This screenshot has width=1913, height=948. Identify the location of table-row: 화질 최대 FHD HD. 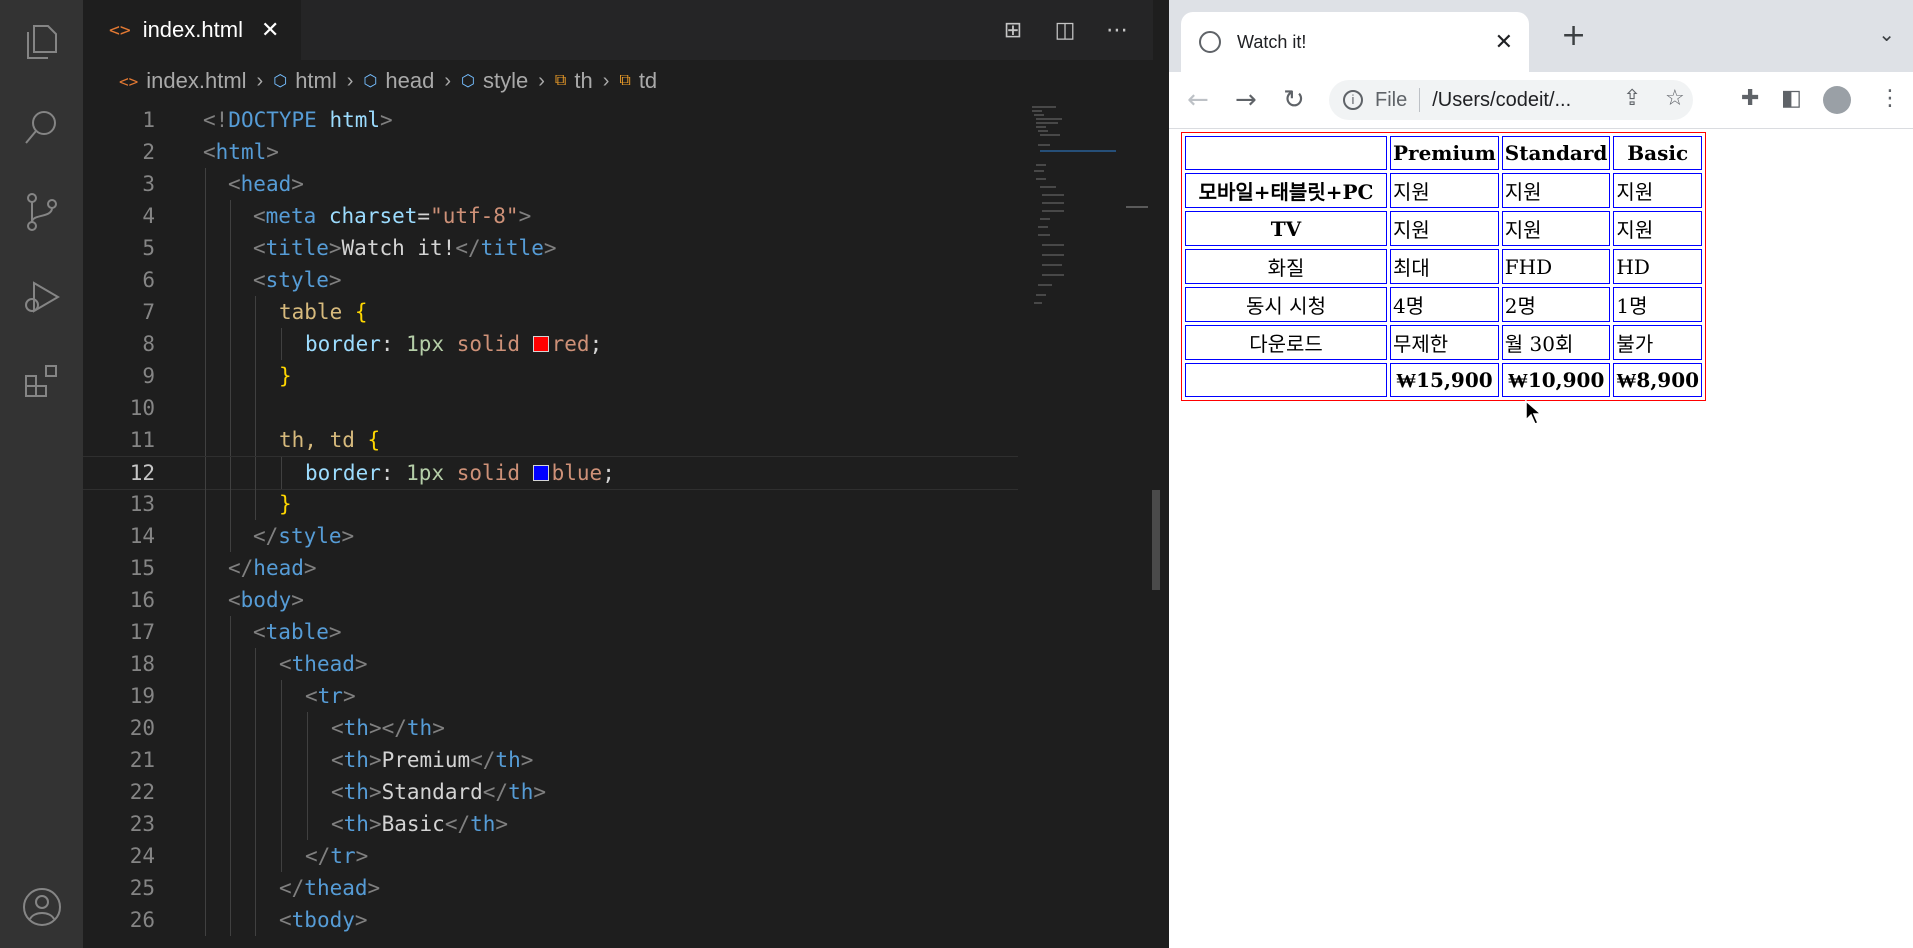
(1444, 266).